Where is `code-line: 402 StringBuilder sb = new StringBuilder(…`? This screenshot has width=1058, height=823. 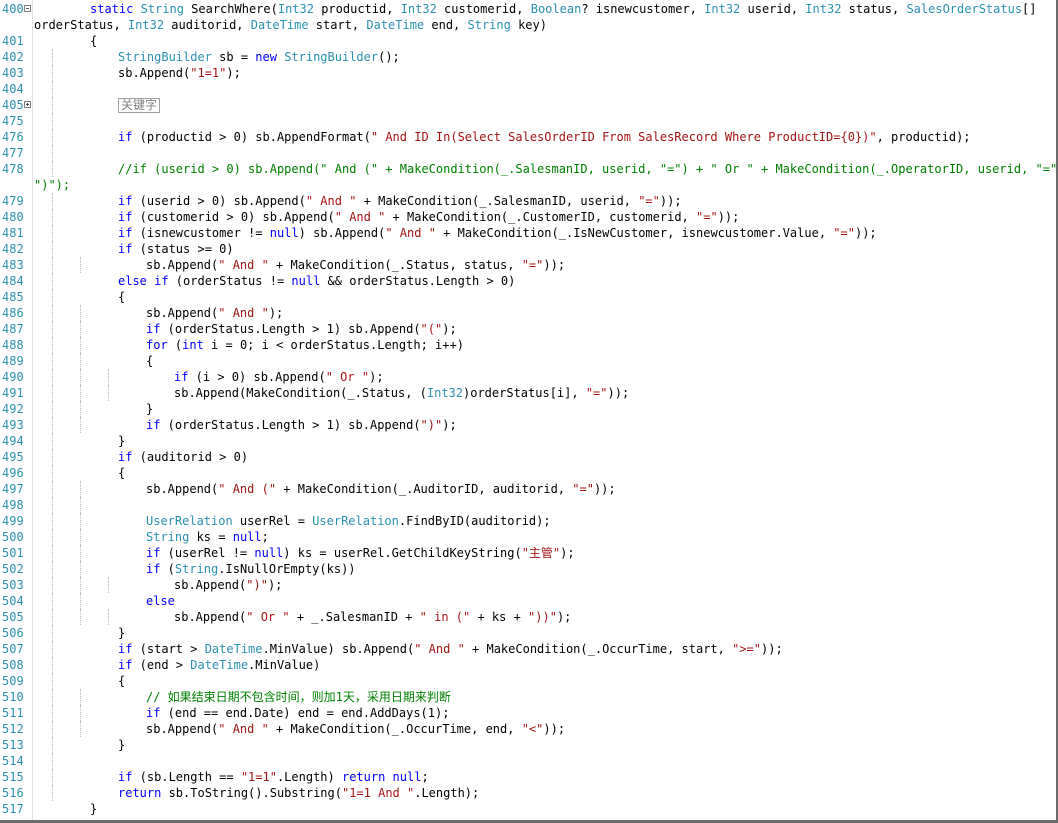
code-line: 402 StringBuilder sb = new StringBuilder(… is located at coordinates (528, 57).